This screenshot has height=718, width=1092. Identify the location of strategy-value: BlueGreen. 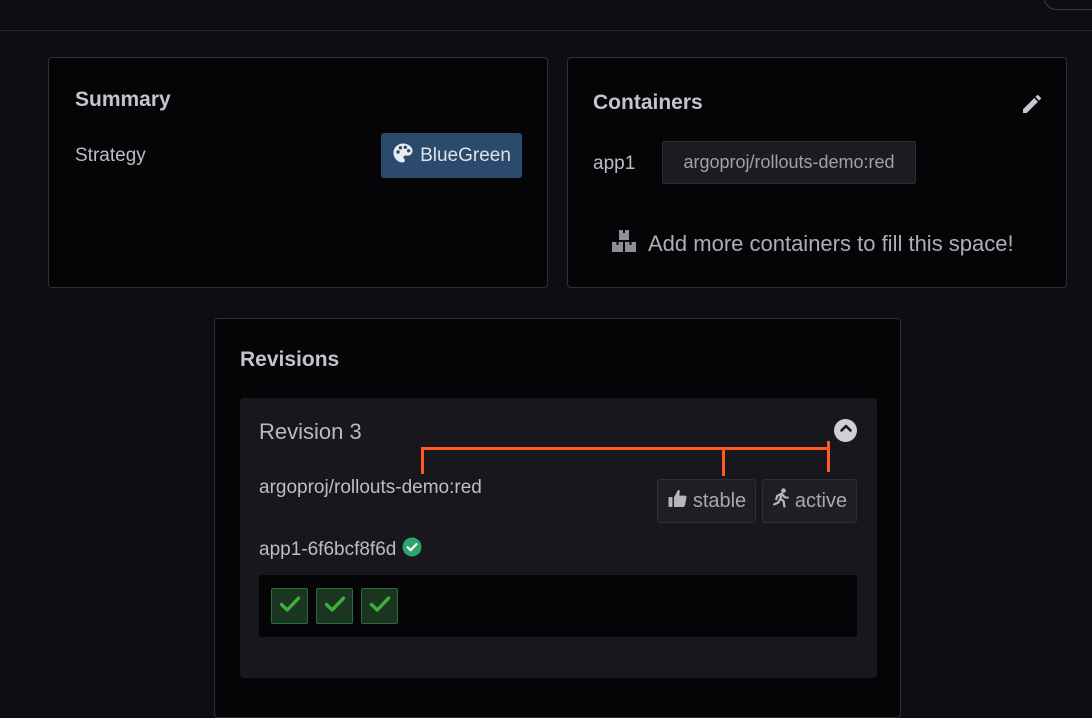
(465, 155).